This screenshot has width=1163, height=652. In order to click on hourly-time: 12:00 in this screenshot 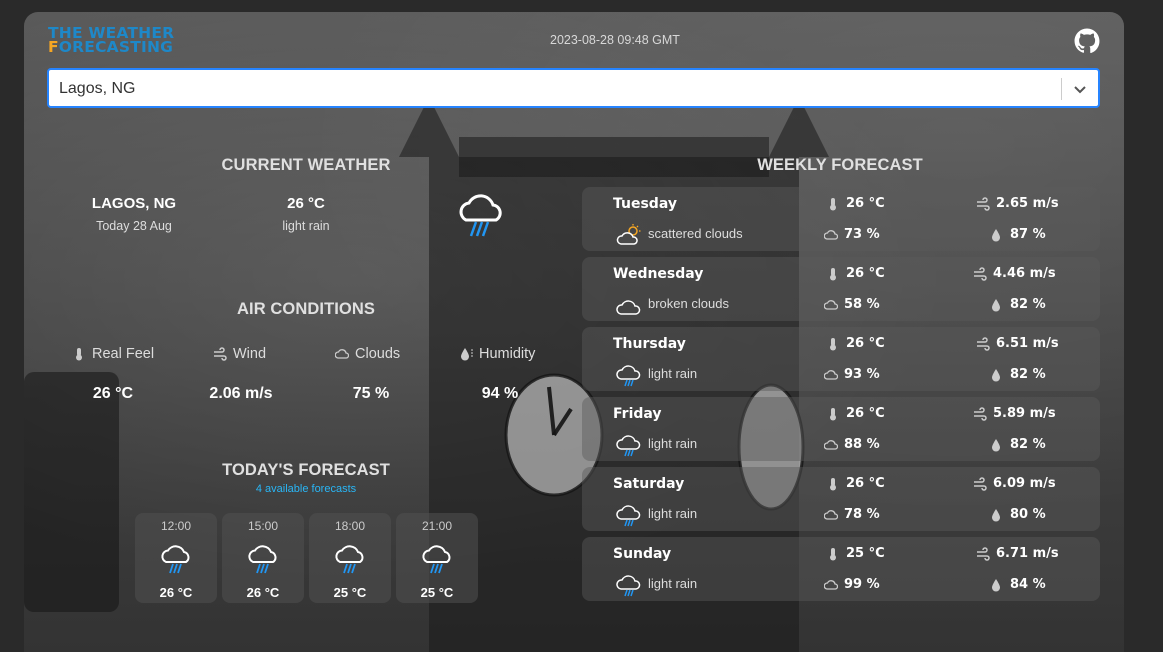, I will do `click(176, 526)`.